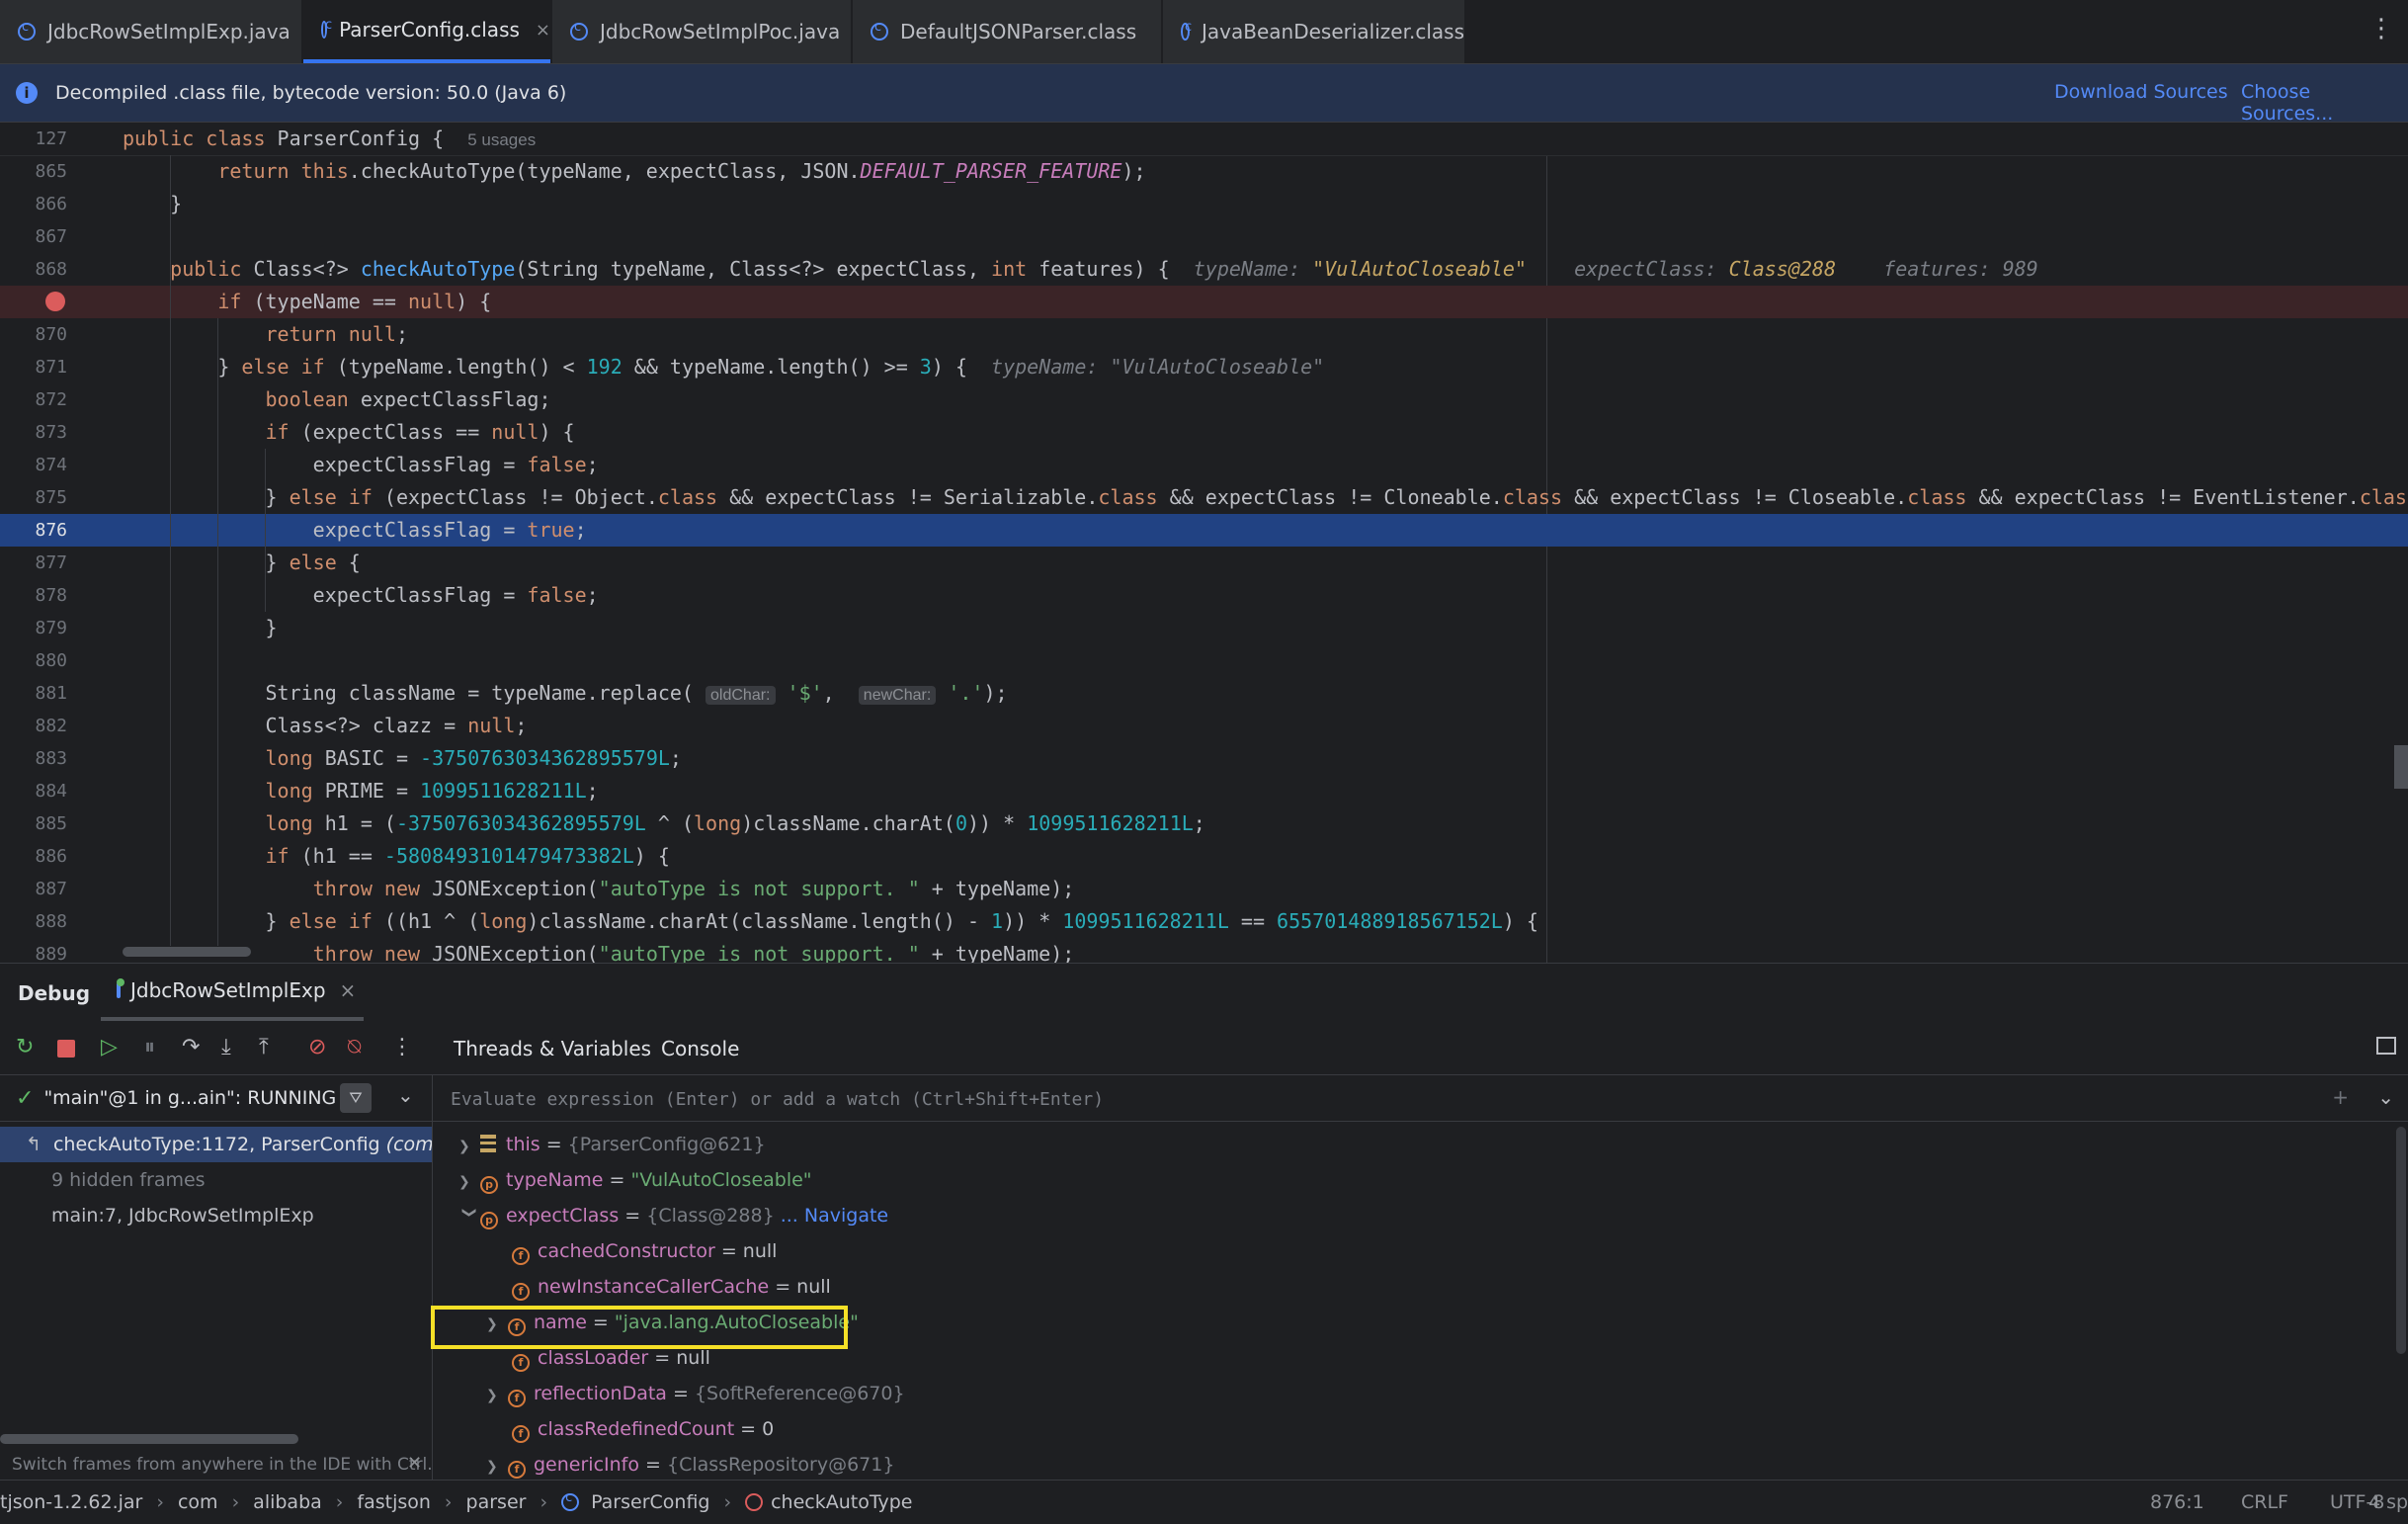 This screenshot has height=1524, width=2408. I want to click on breadcrumb-jar: tjson-1.2.62.jar, so click(71, 1502).